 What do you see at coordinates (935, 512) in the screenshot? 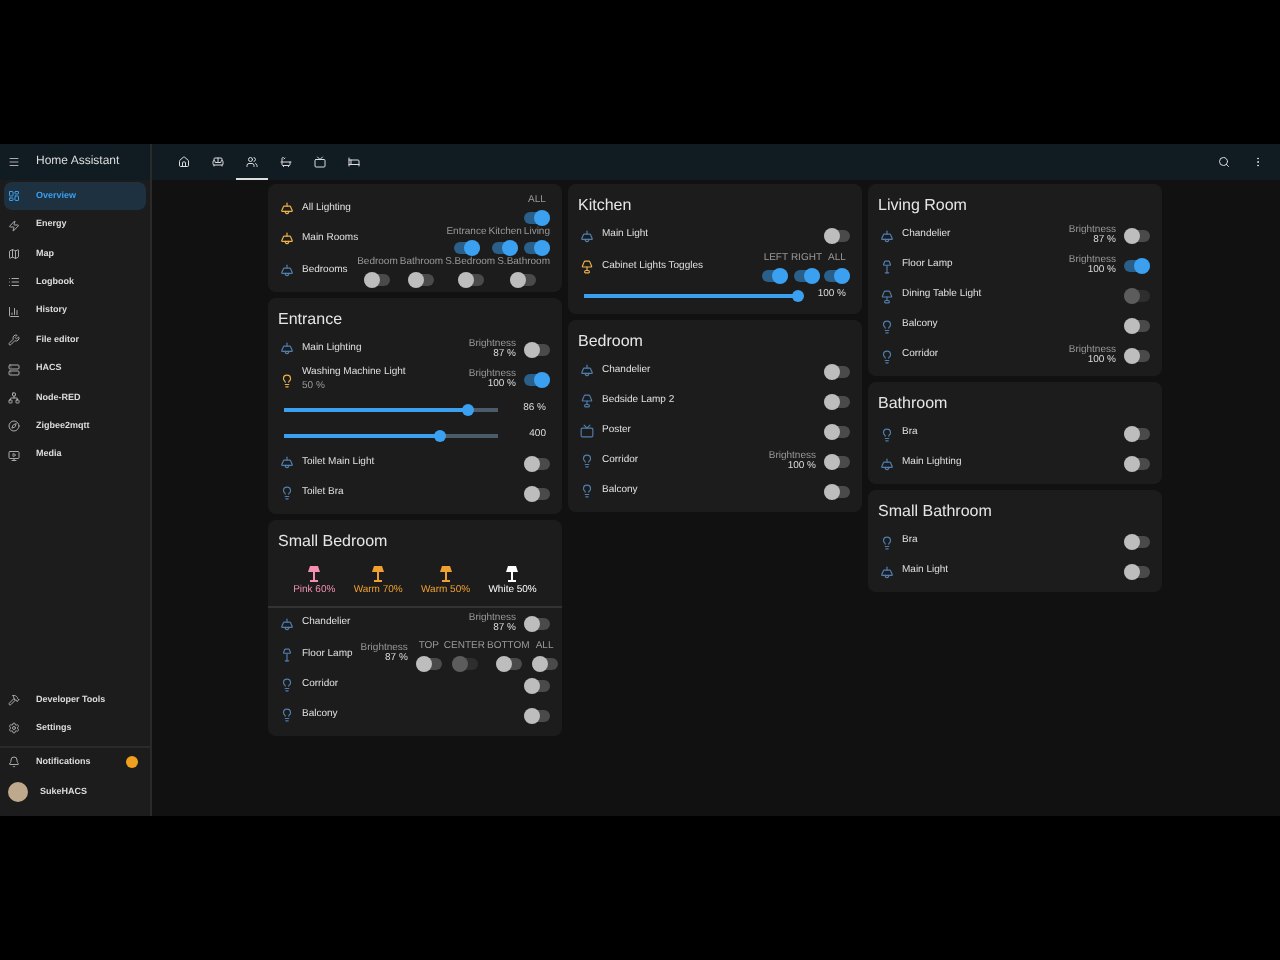
I see `card-title: Small Bathroom` at bounding box center [935, 512].